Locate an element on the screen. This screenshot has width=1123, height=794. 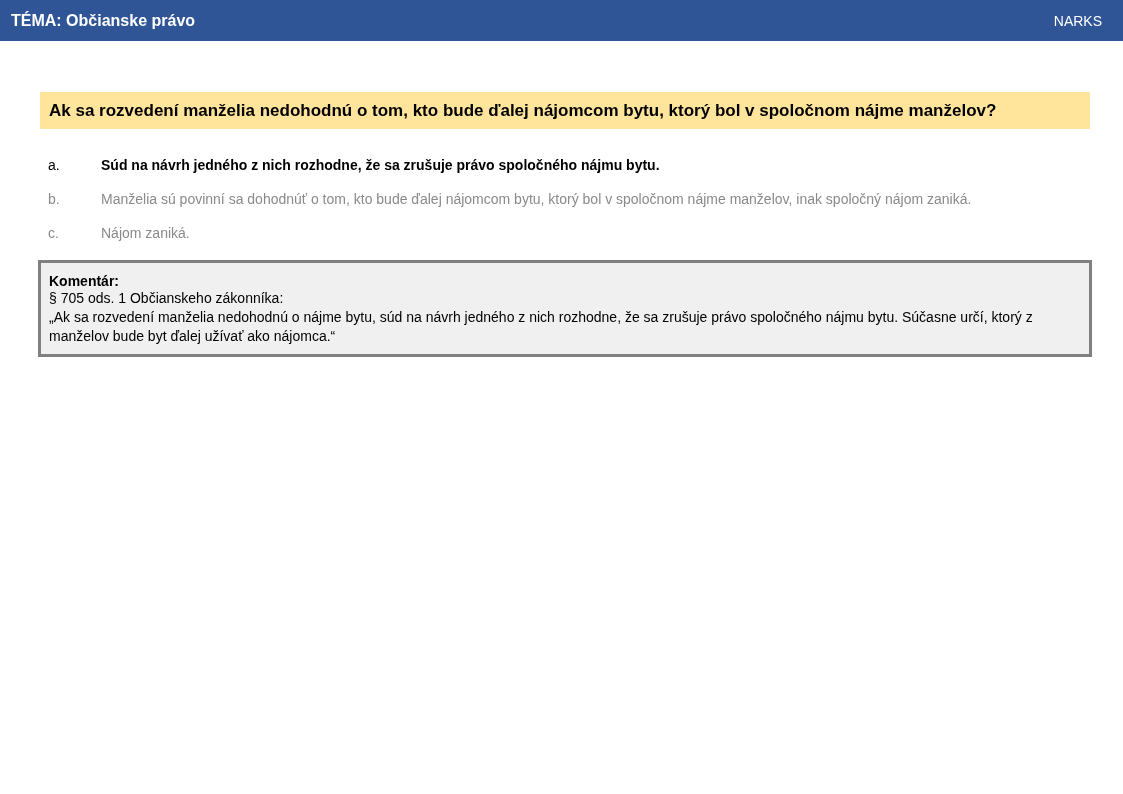
answer-letter: a. is located at coordinates (54, 165).